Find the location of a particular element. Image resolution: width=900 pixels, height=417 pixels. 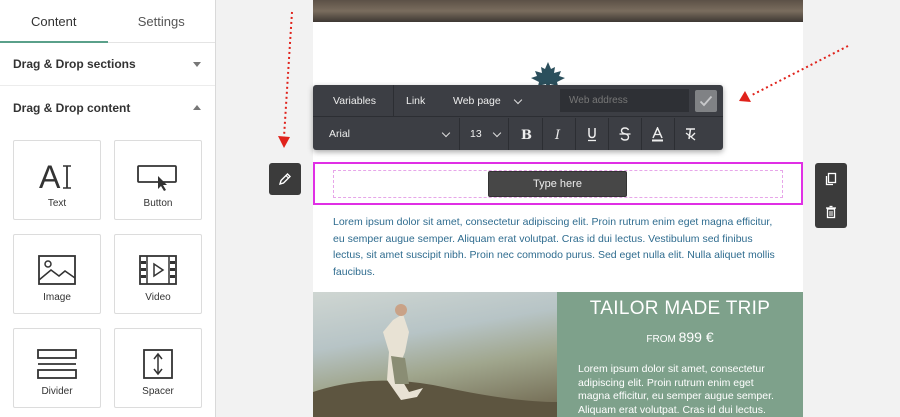

block-spacer: Spacer is located at coordinates (158, 368).